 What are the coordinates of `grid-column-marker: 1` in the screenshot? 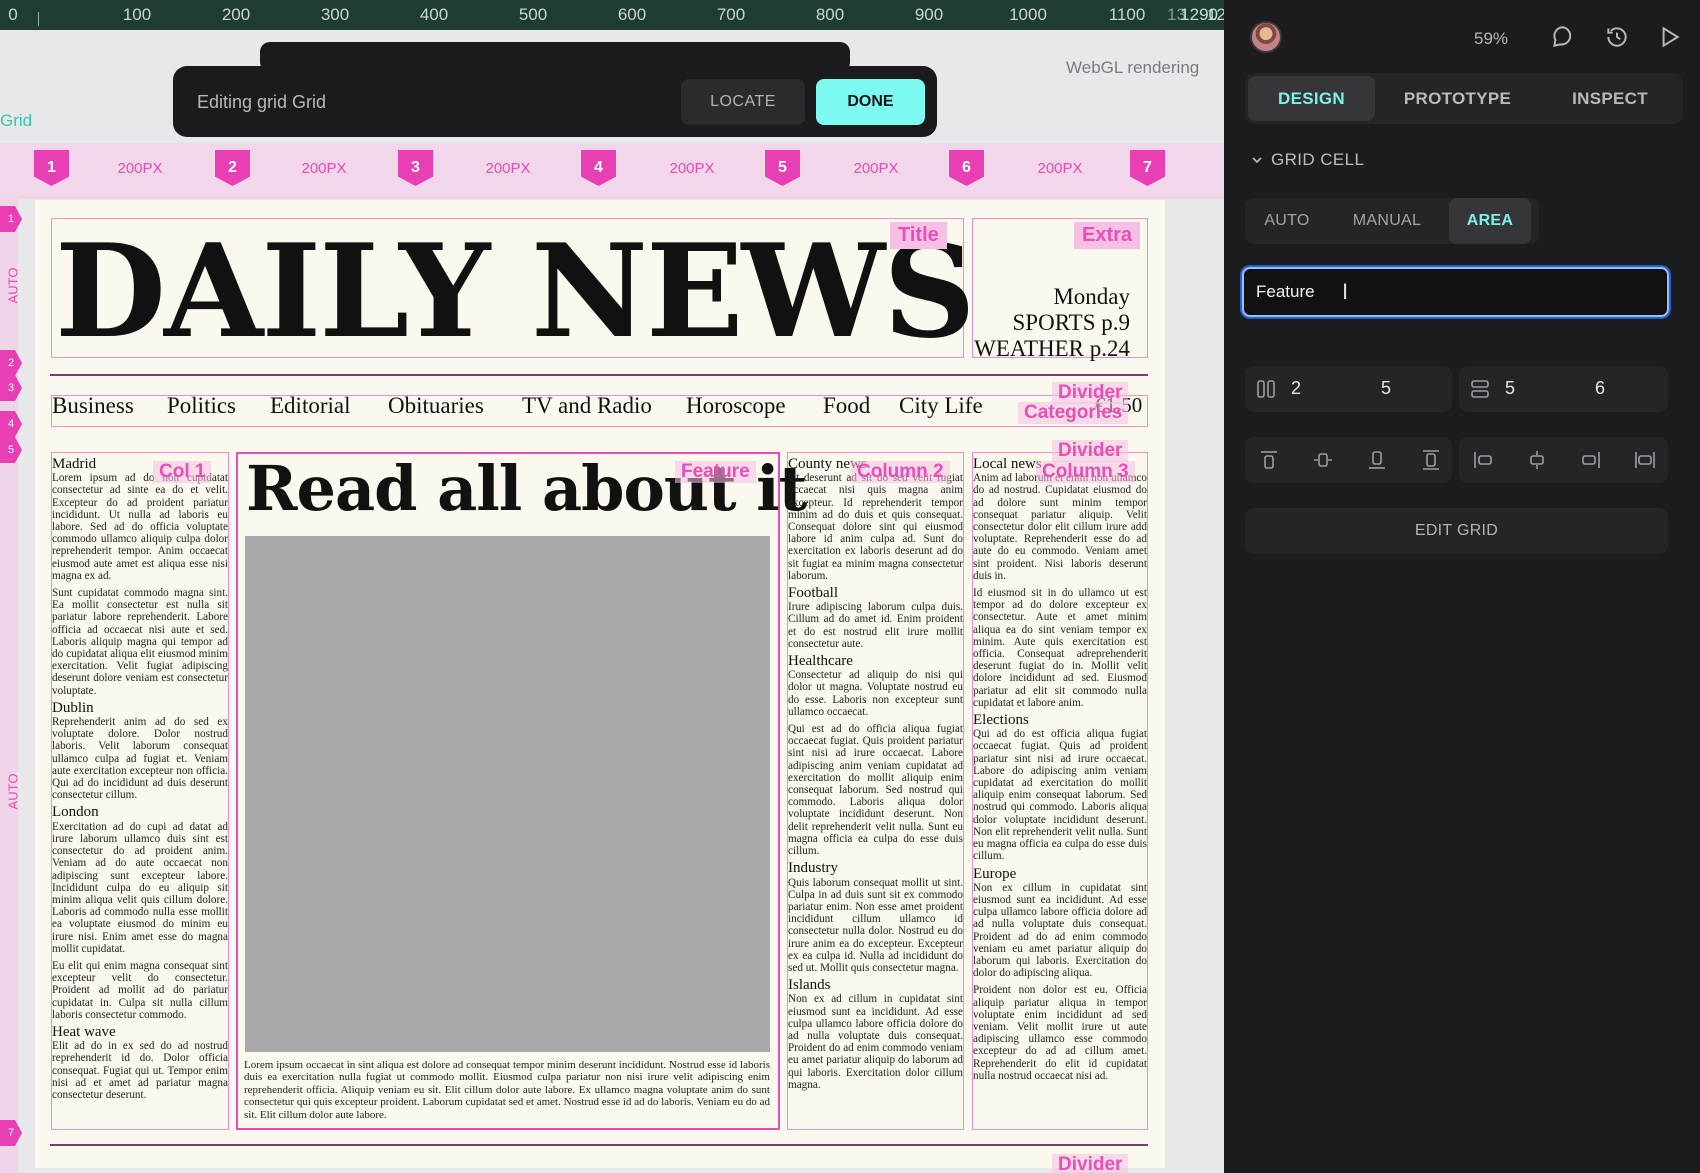 It's located at (51, 168).